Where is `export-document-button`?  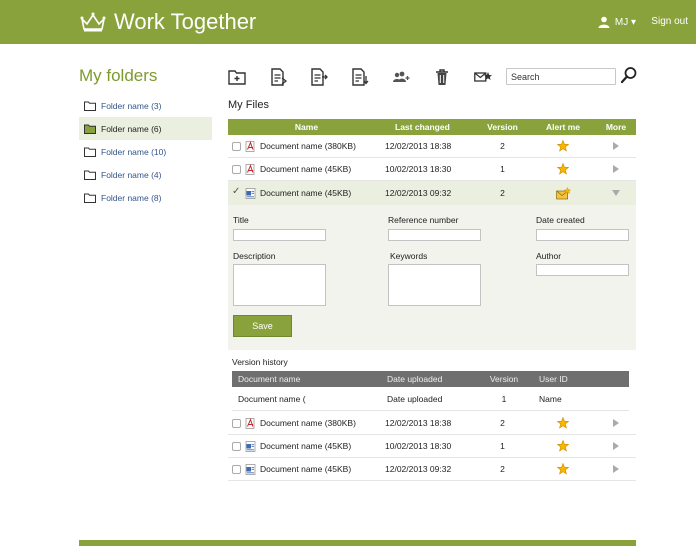
export-document-button is located at coordinates (319, 77).